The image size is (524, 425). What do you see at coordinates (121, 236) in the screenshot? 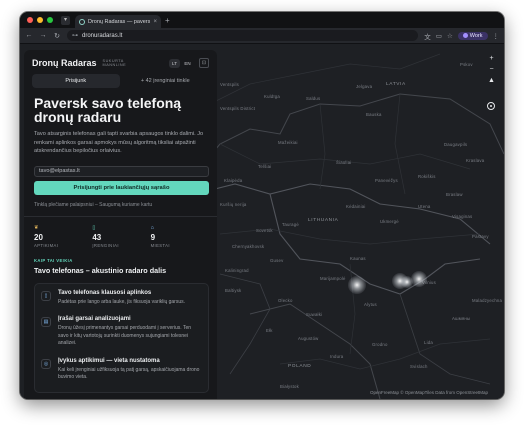
I see `stat-devices: ▯ 43 ĮRENGINIAI` at bounding box center [121, 236].